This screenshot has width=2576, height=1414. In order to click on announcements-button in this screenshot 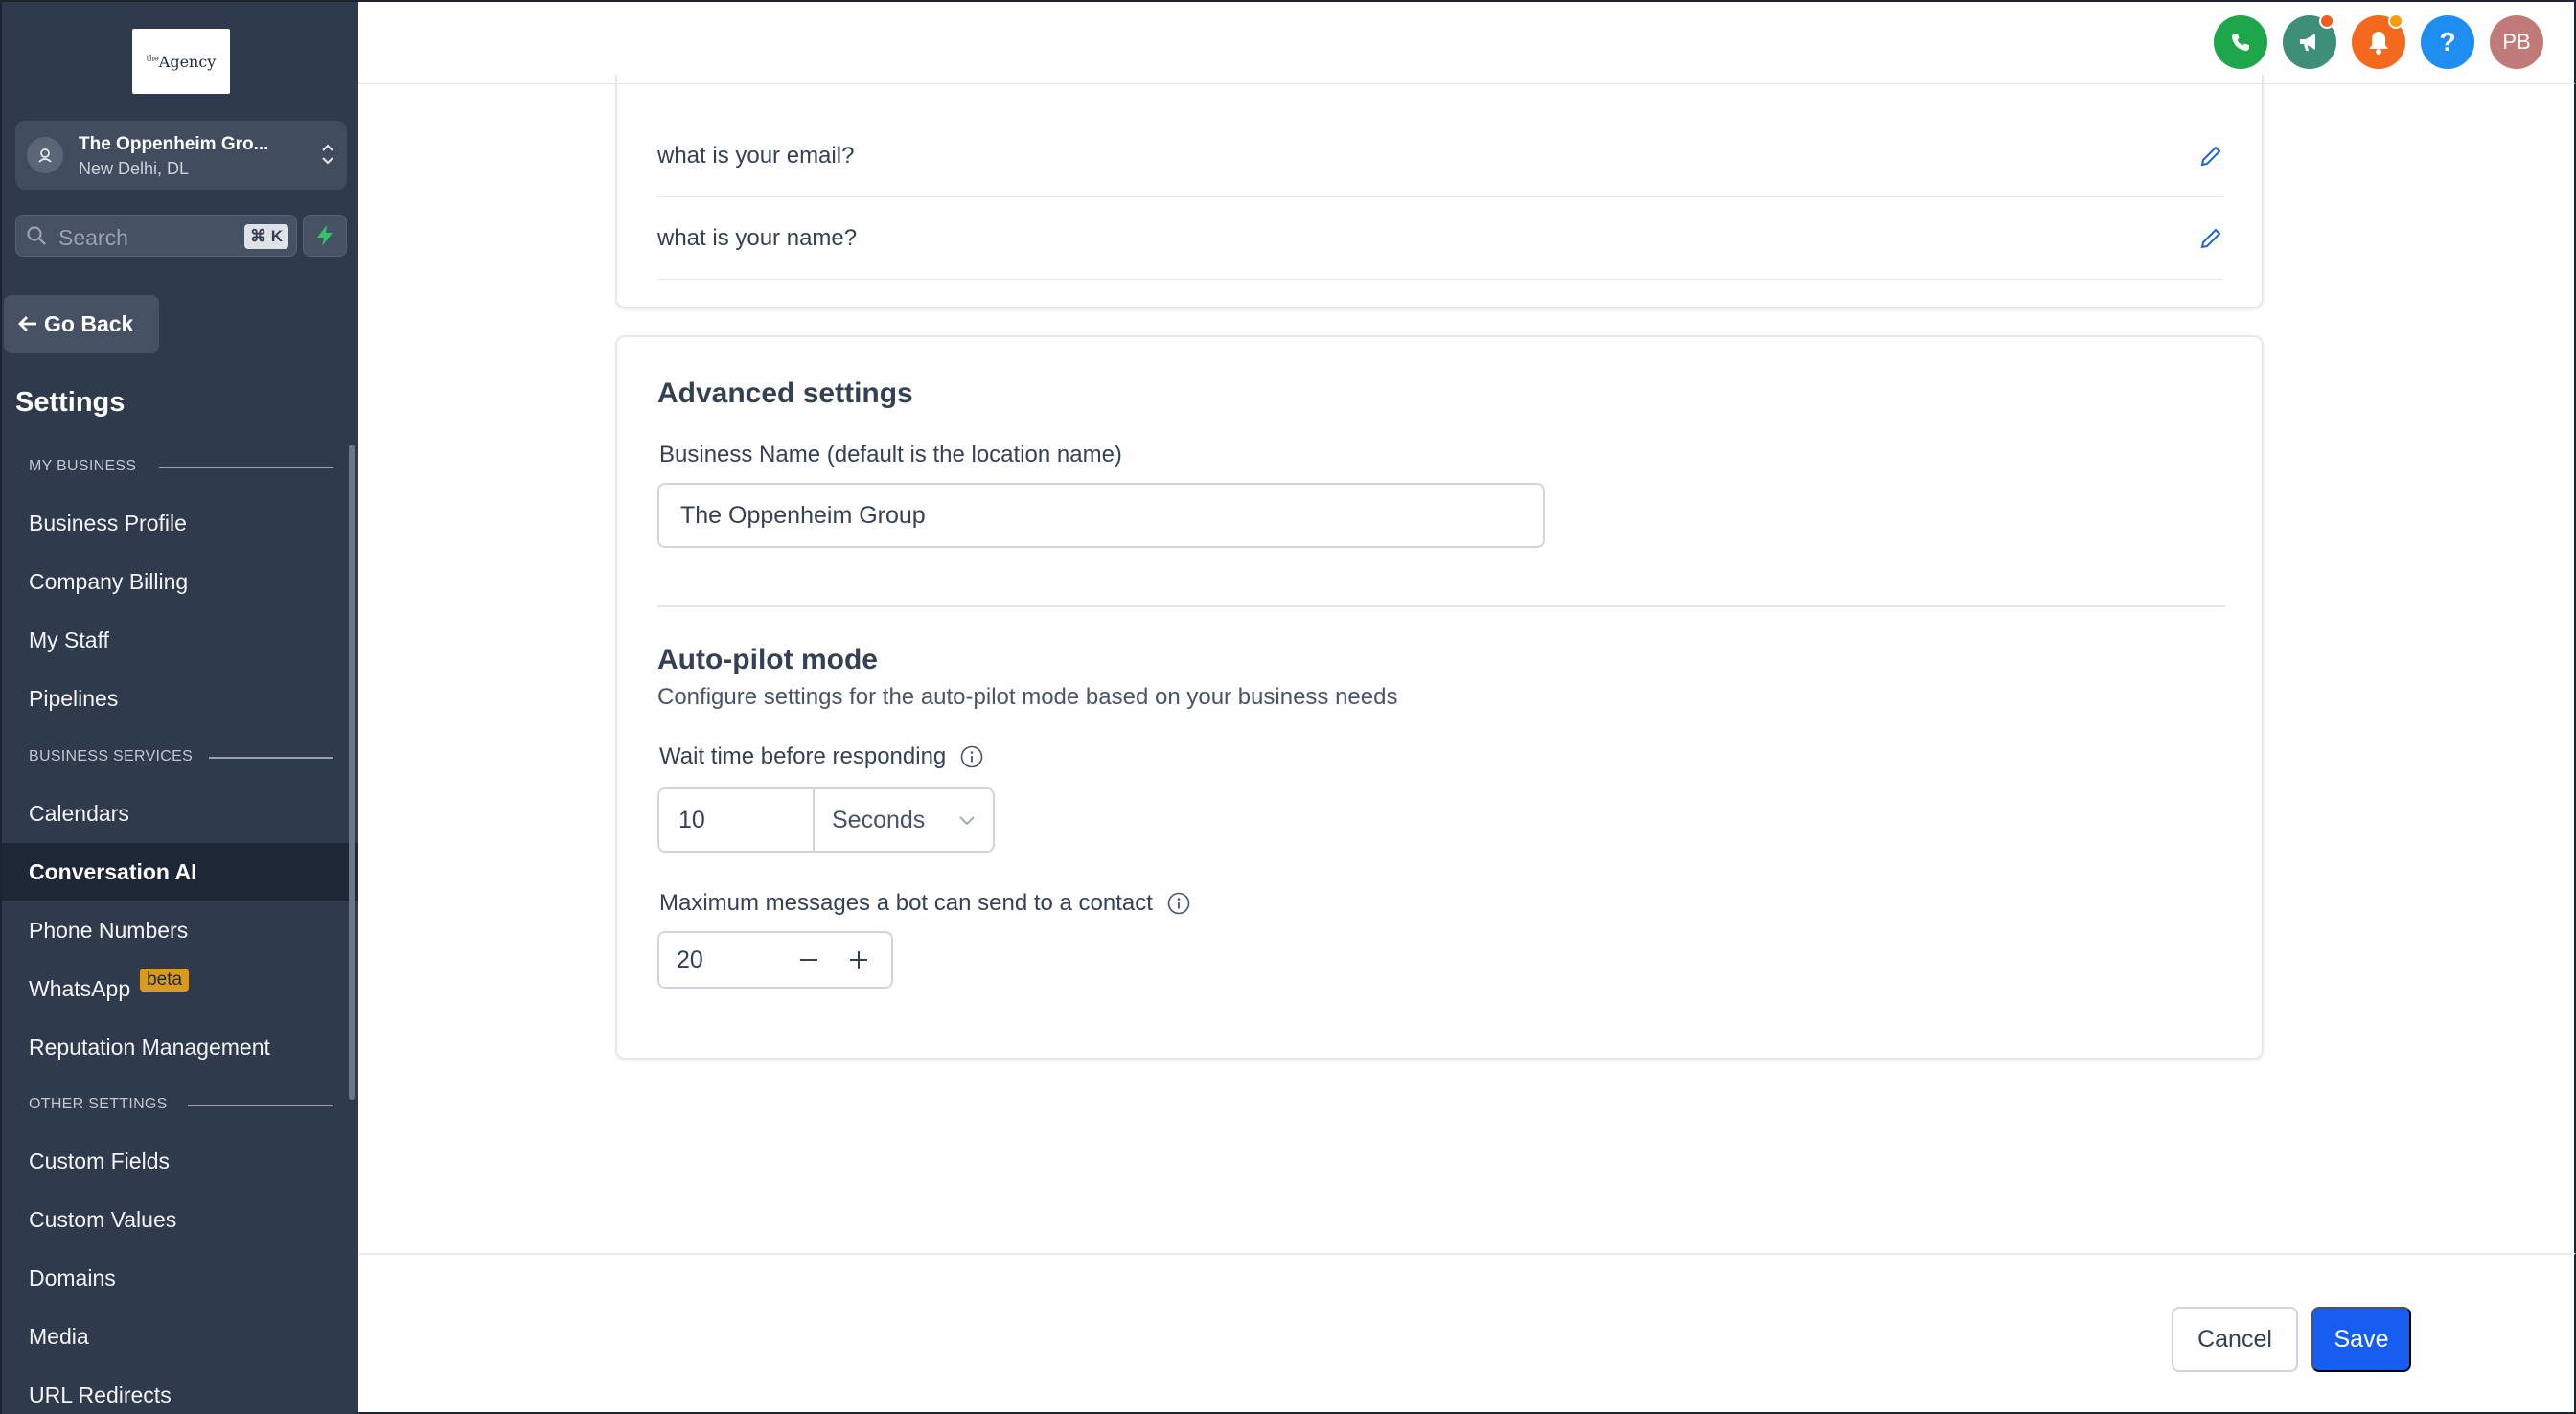, I will do `click(2309, 41)`.